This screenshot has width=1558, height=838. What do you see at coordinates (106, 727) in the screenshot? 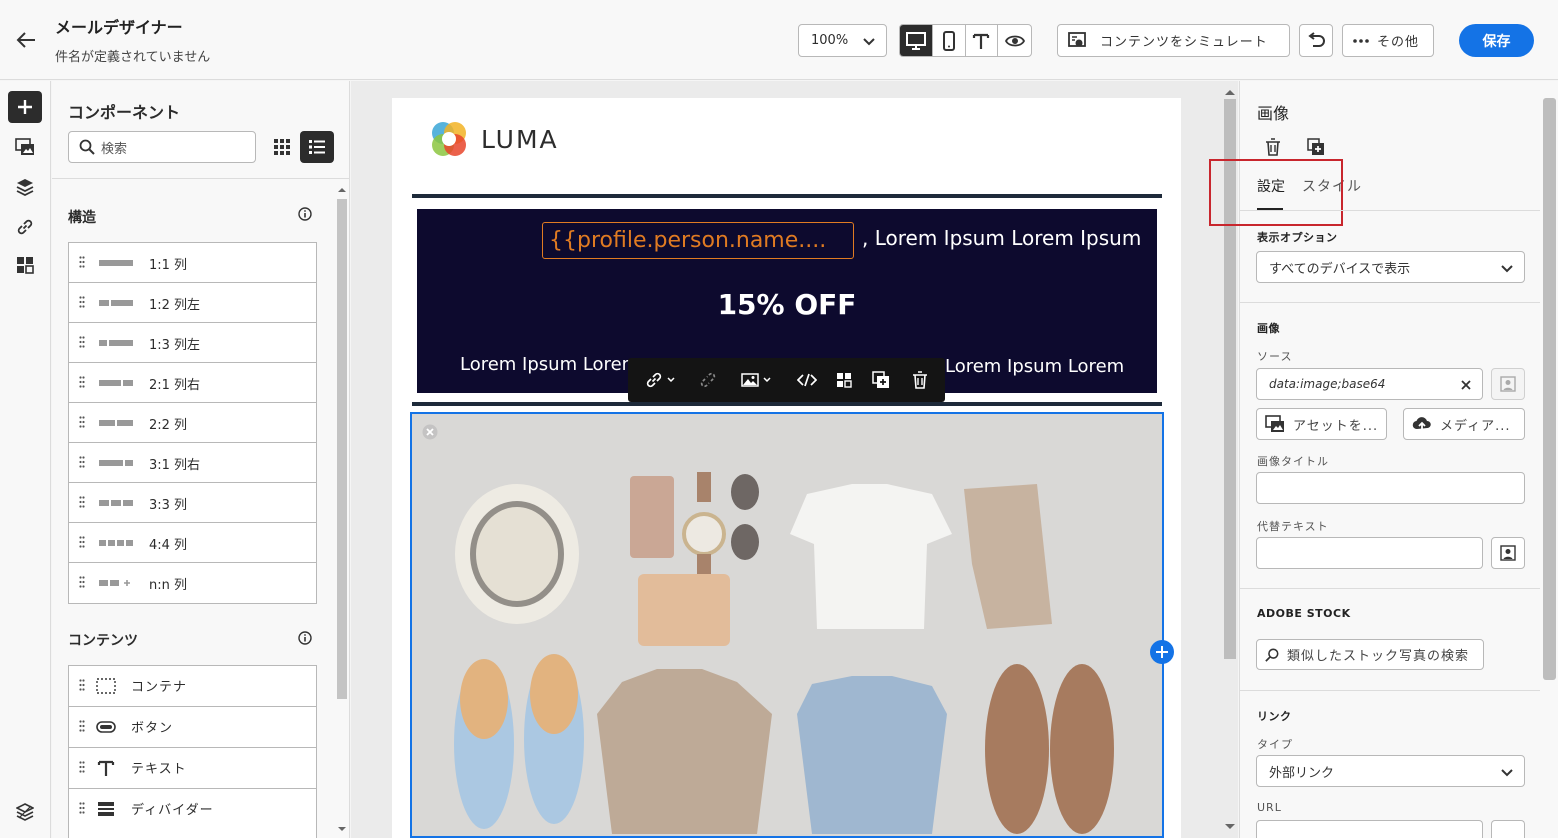
I see `button-icon` at bounding box center [106, 727].